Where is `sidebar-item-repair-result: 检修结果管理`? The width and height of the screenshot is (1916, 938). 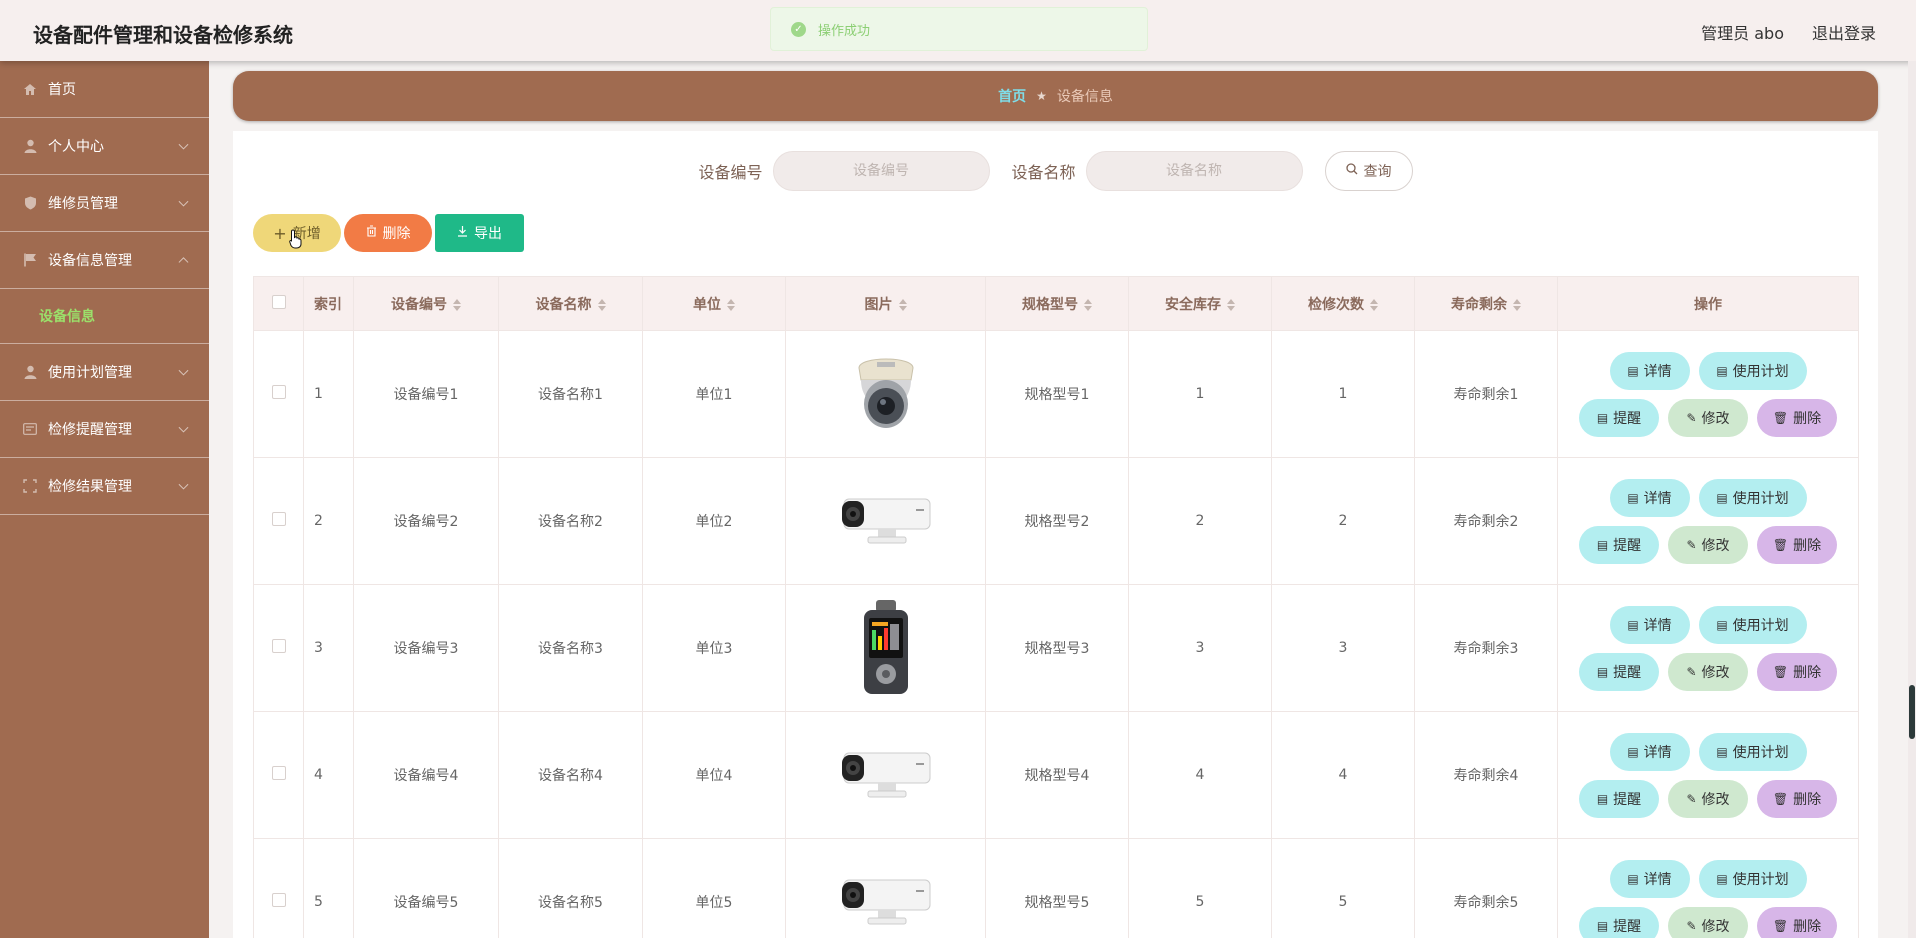
sidebar-item-repair-result: 检修结果管理 is located at coordinates (104, 486).